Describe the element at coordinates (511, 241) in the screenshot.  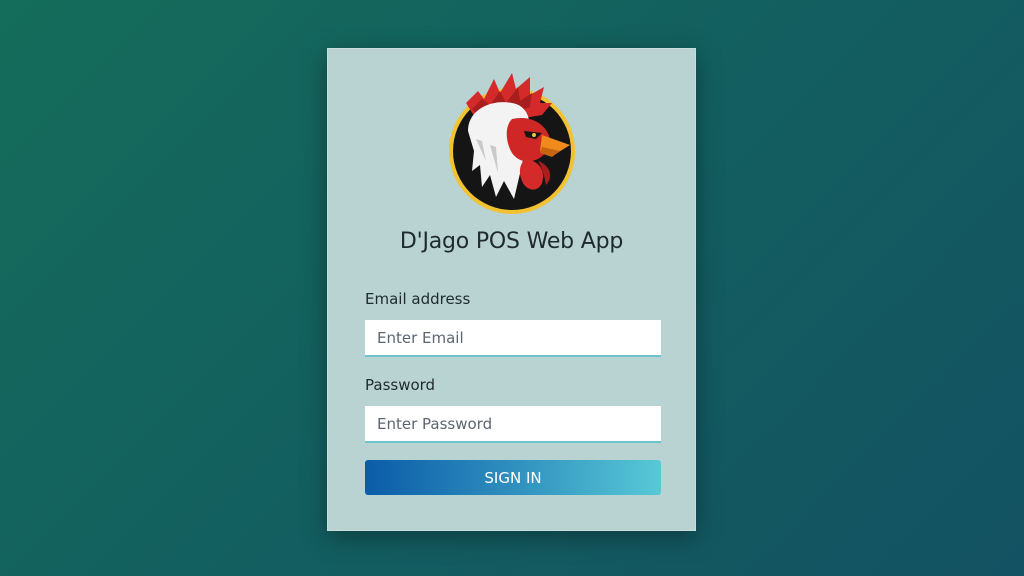
I see `page-title: D'Jago POS Web App` at that location.